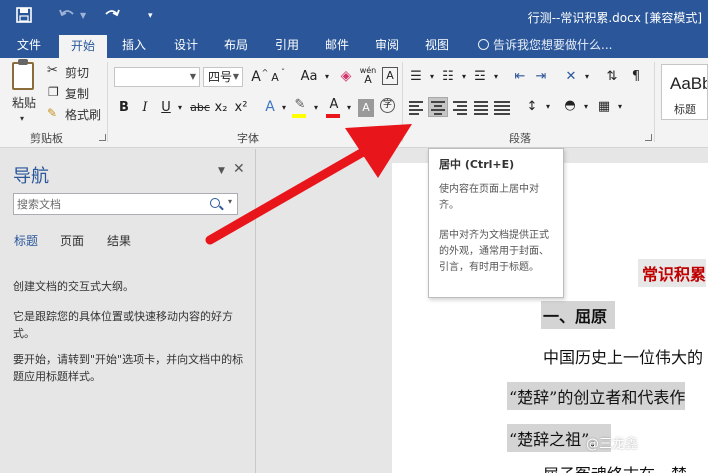 The width and height of the screenshot is (708, 473). Describe the element at coordinates (109, 204) in the screenshot. I see `search-input` at that location.